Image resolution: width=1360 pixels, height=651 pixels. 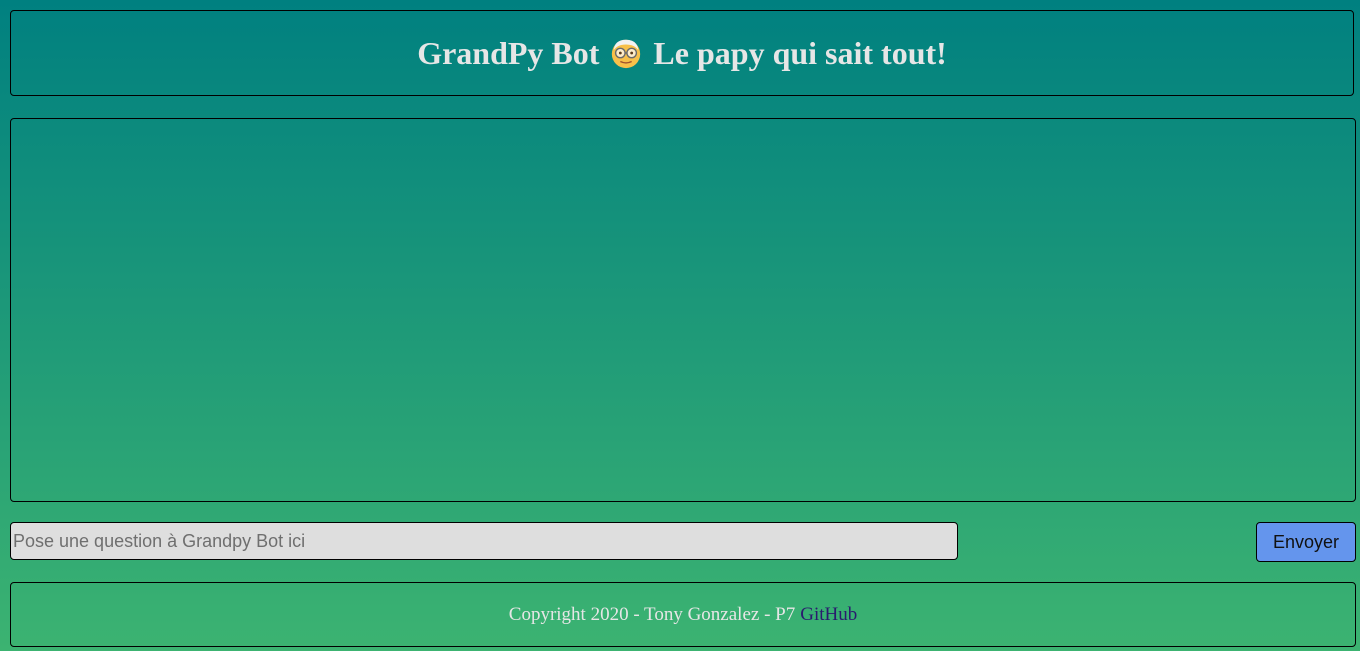 What do you see at coordinates (626, 54) in the screenshot?
I see `old-man-face-icon` at bounding box center [626, 54].